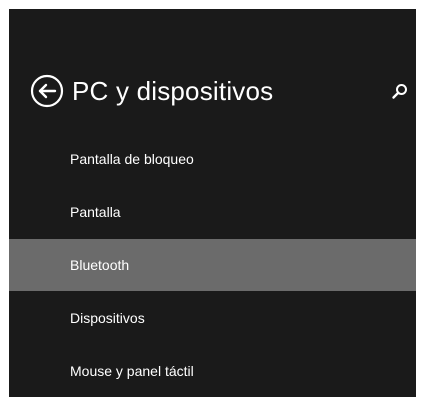  What do you see at coordinates (107, 318) in the screenshot?
I see `nav-item-label: Dispositivos` at bounding box center [107, 318].